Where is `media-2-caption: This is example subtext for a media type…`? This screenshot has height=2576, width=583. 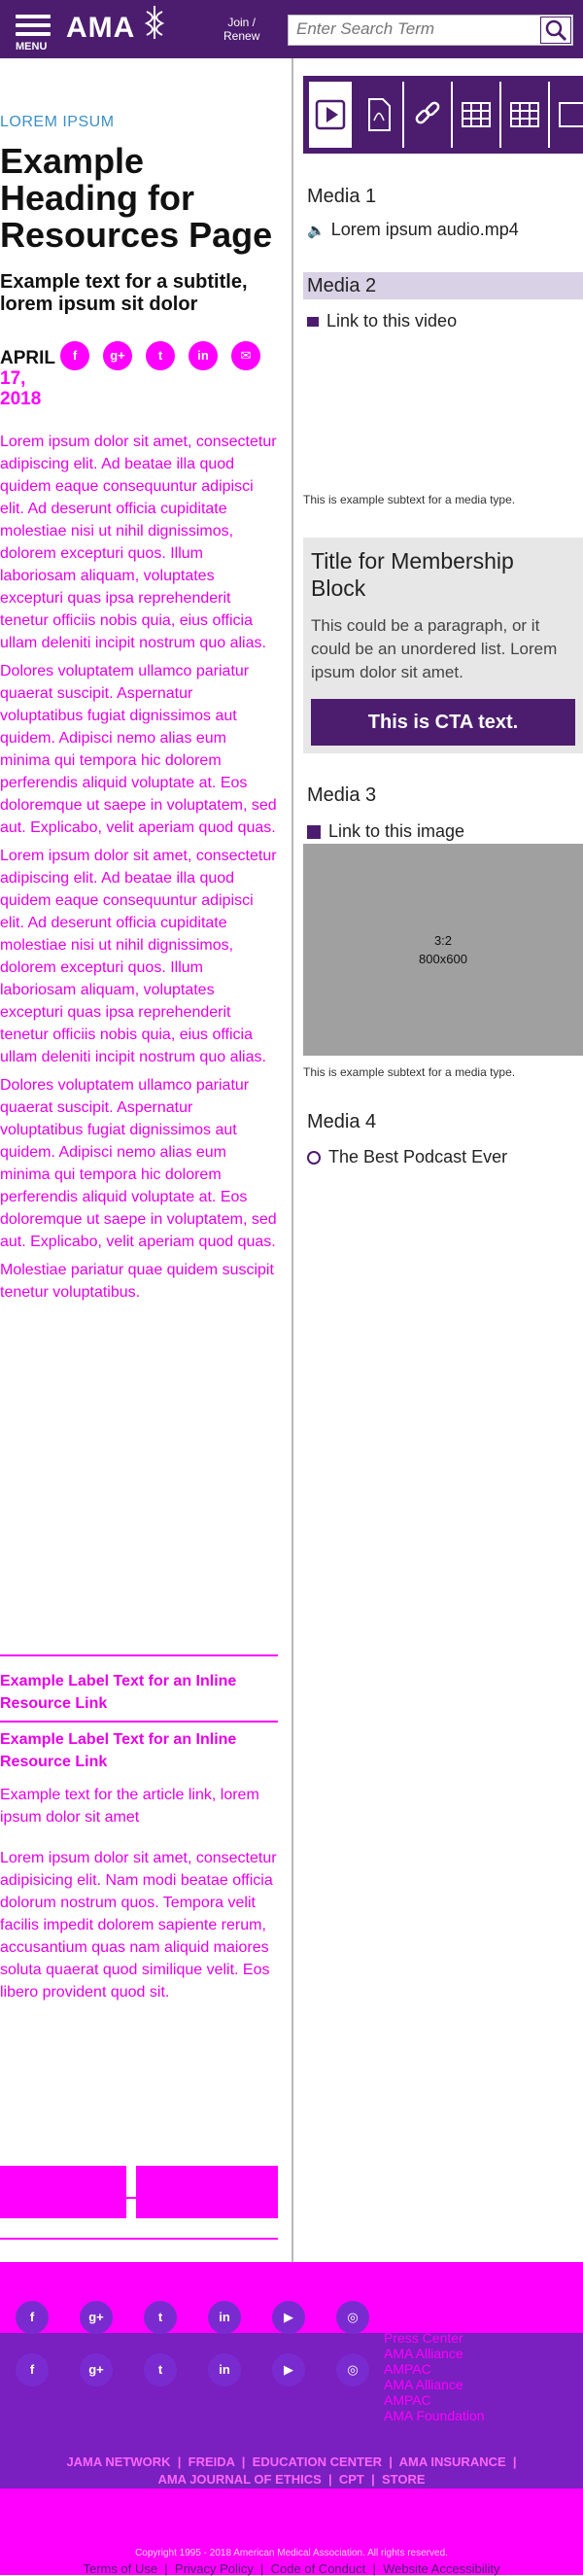 media-2-caption: This is example subtext for a media type… is located at coordinates (409, 499).